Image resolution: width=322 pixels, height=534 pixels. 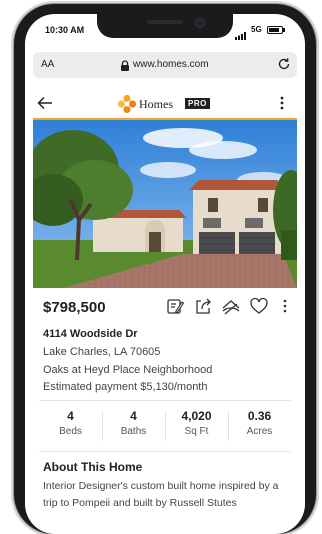 What do you see at coordinates (127, 370) in the screenshot?
I see `neighborhood-link: Oaks at Heyd Place Neighborhood` at bounding box center [127, 370].